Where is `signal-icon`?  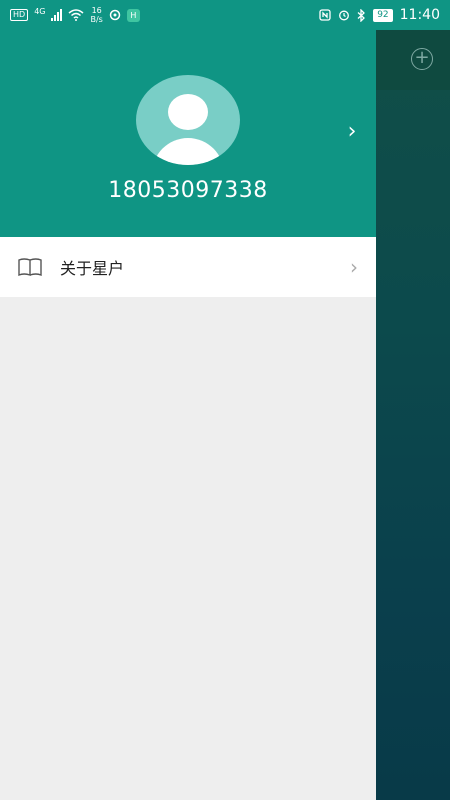
signal-icon is located at coordinates (57, 15).